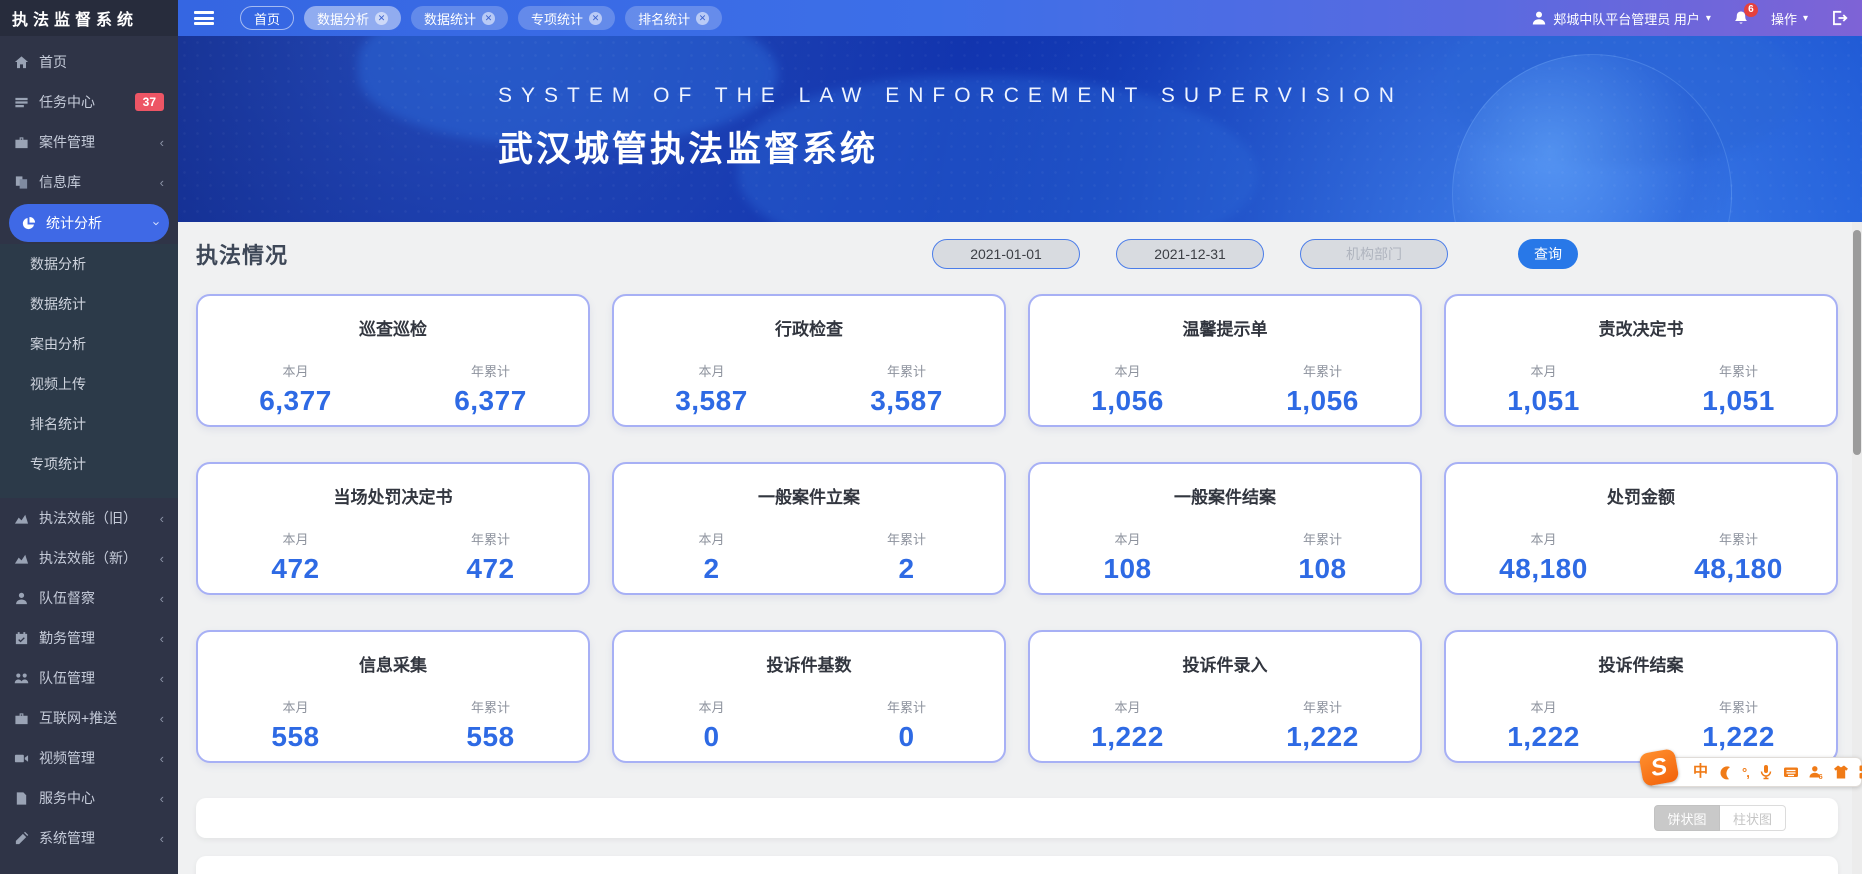 The image size is (1862, 874). I want to click on year-value: 3,587, so click(906, 400).